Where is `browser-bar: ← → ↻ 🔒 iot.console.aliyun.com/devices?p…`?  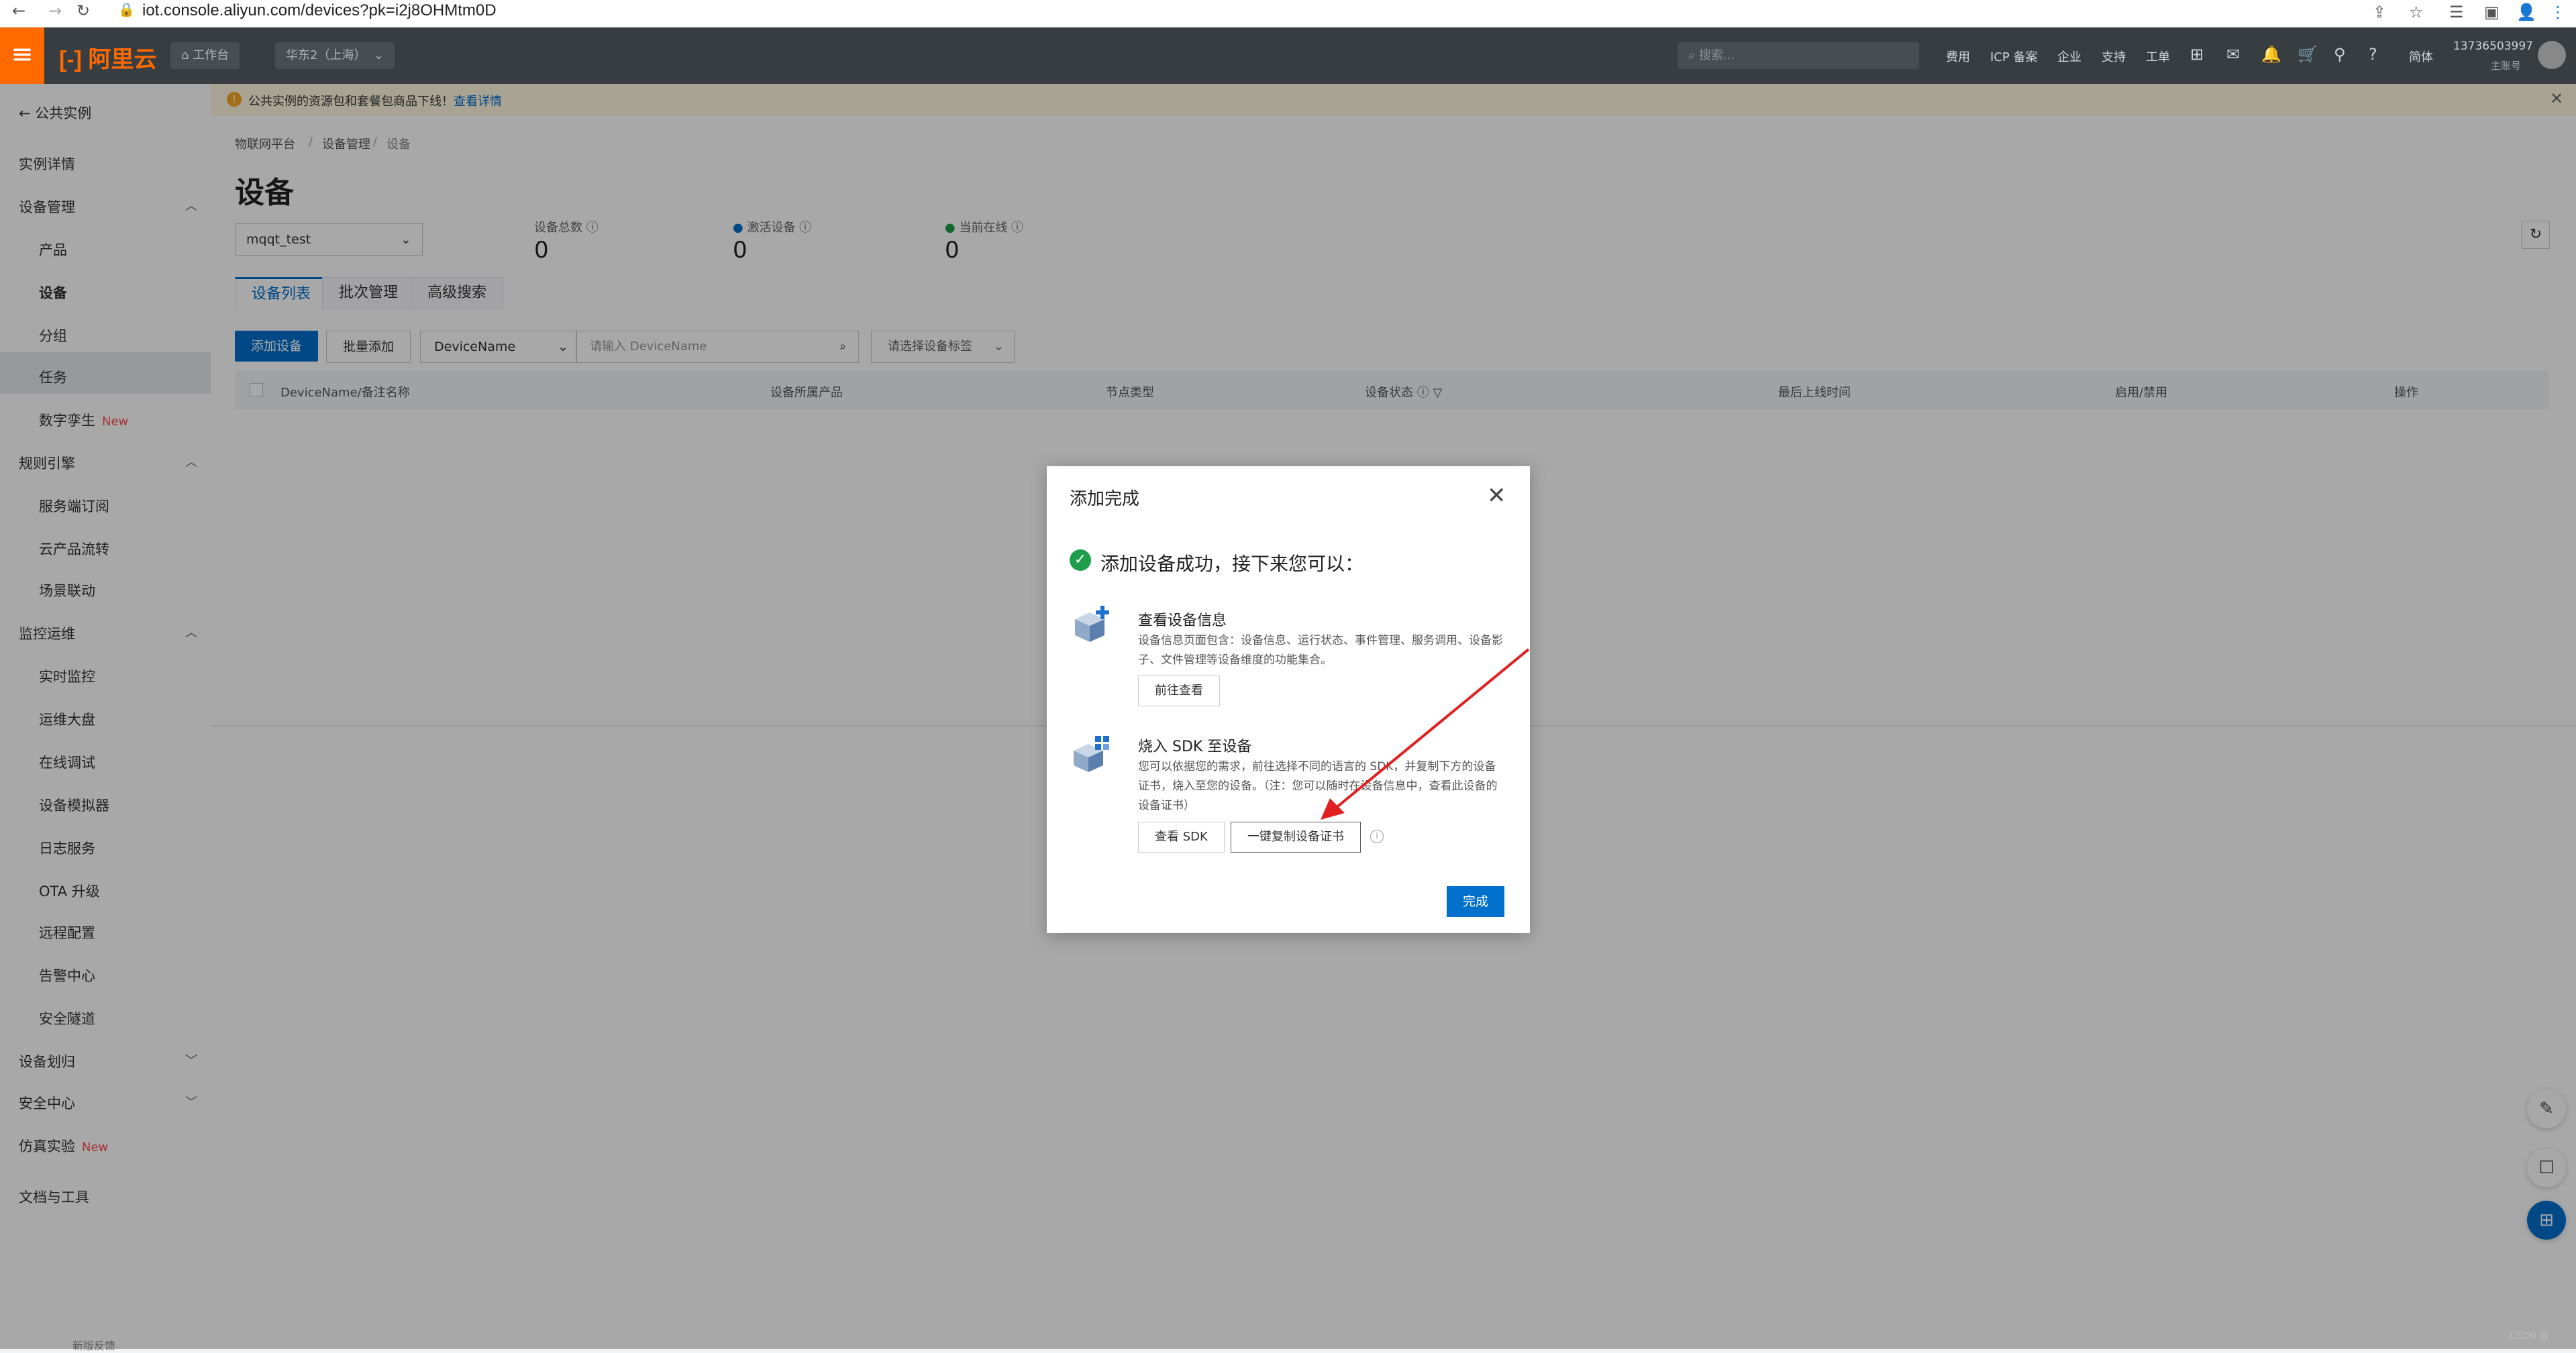 browser-bar: ← → ↻ 🔒 iot.console.aliyun.com/devices?p… is located at coordinates (1288, 14).